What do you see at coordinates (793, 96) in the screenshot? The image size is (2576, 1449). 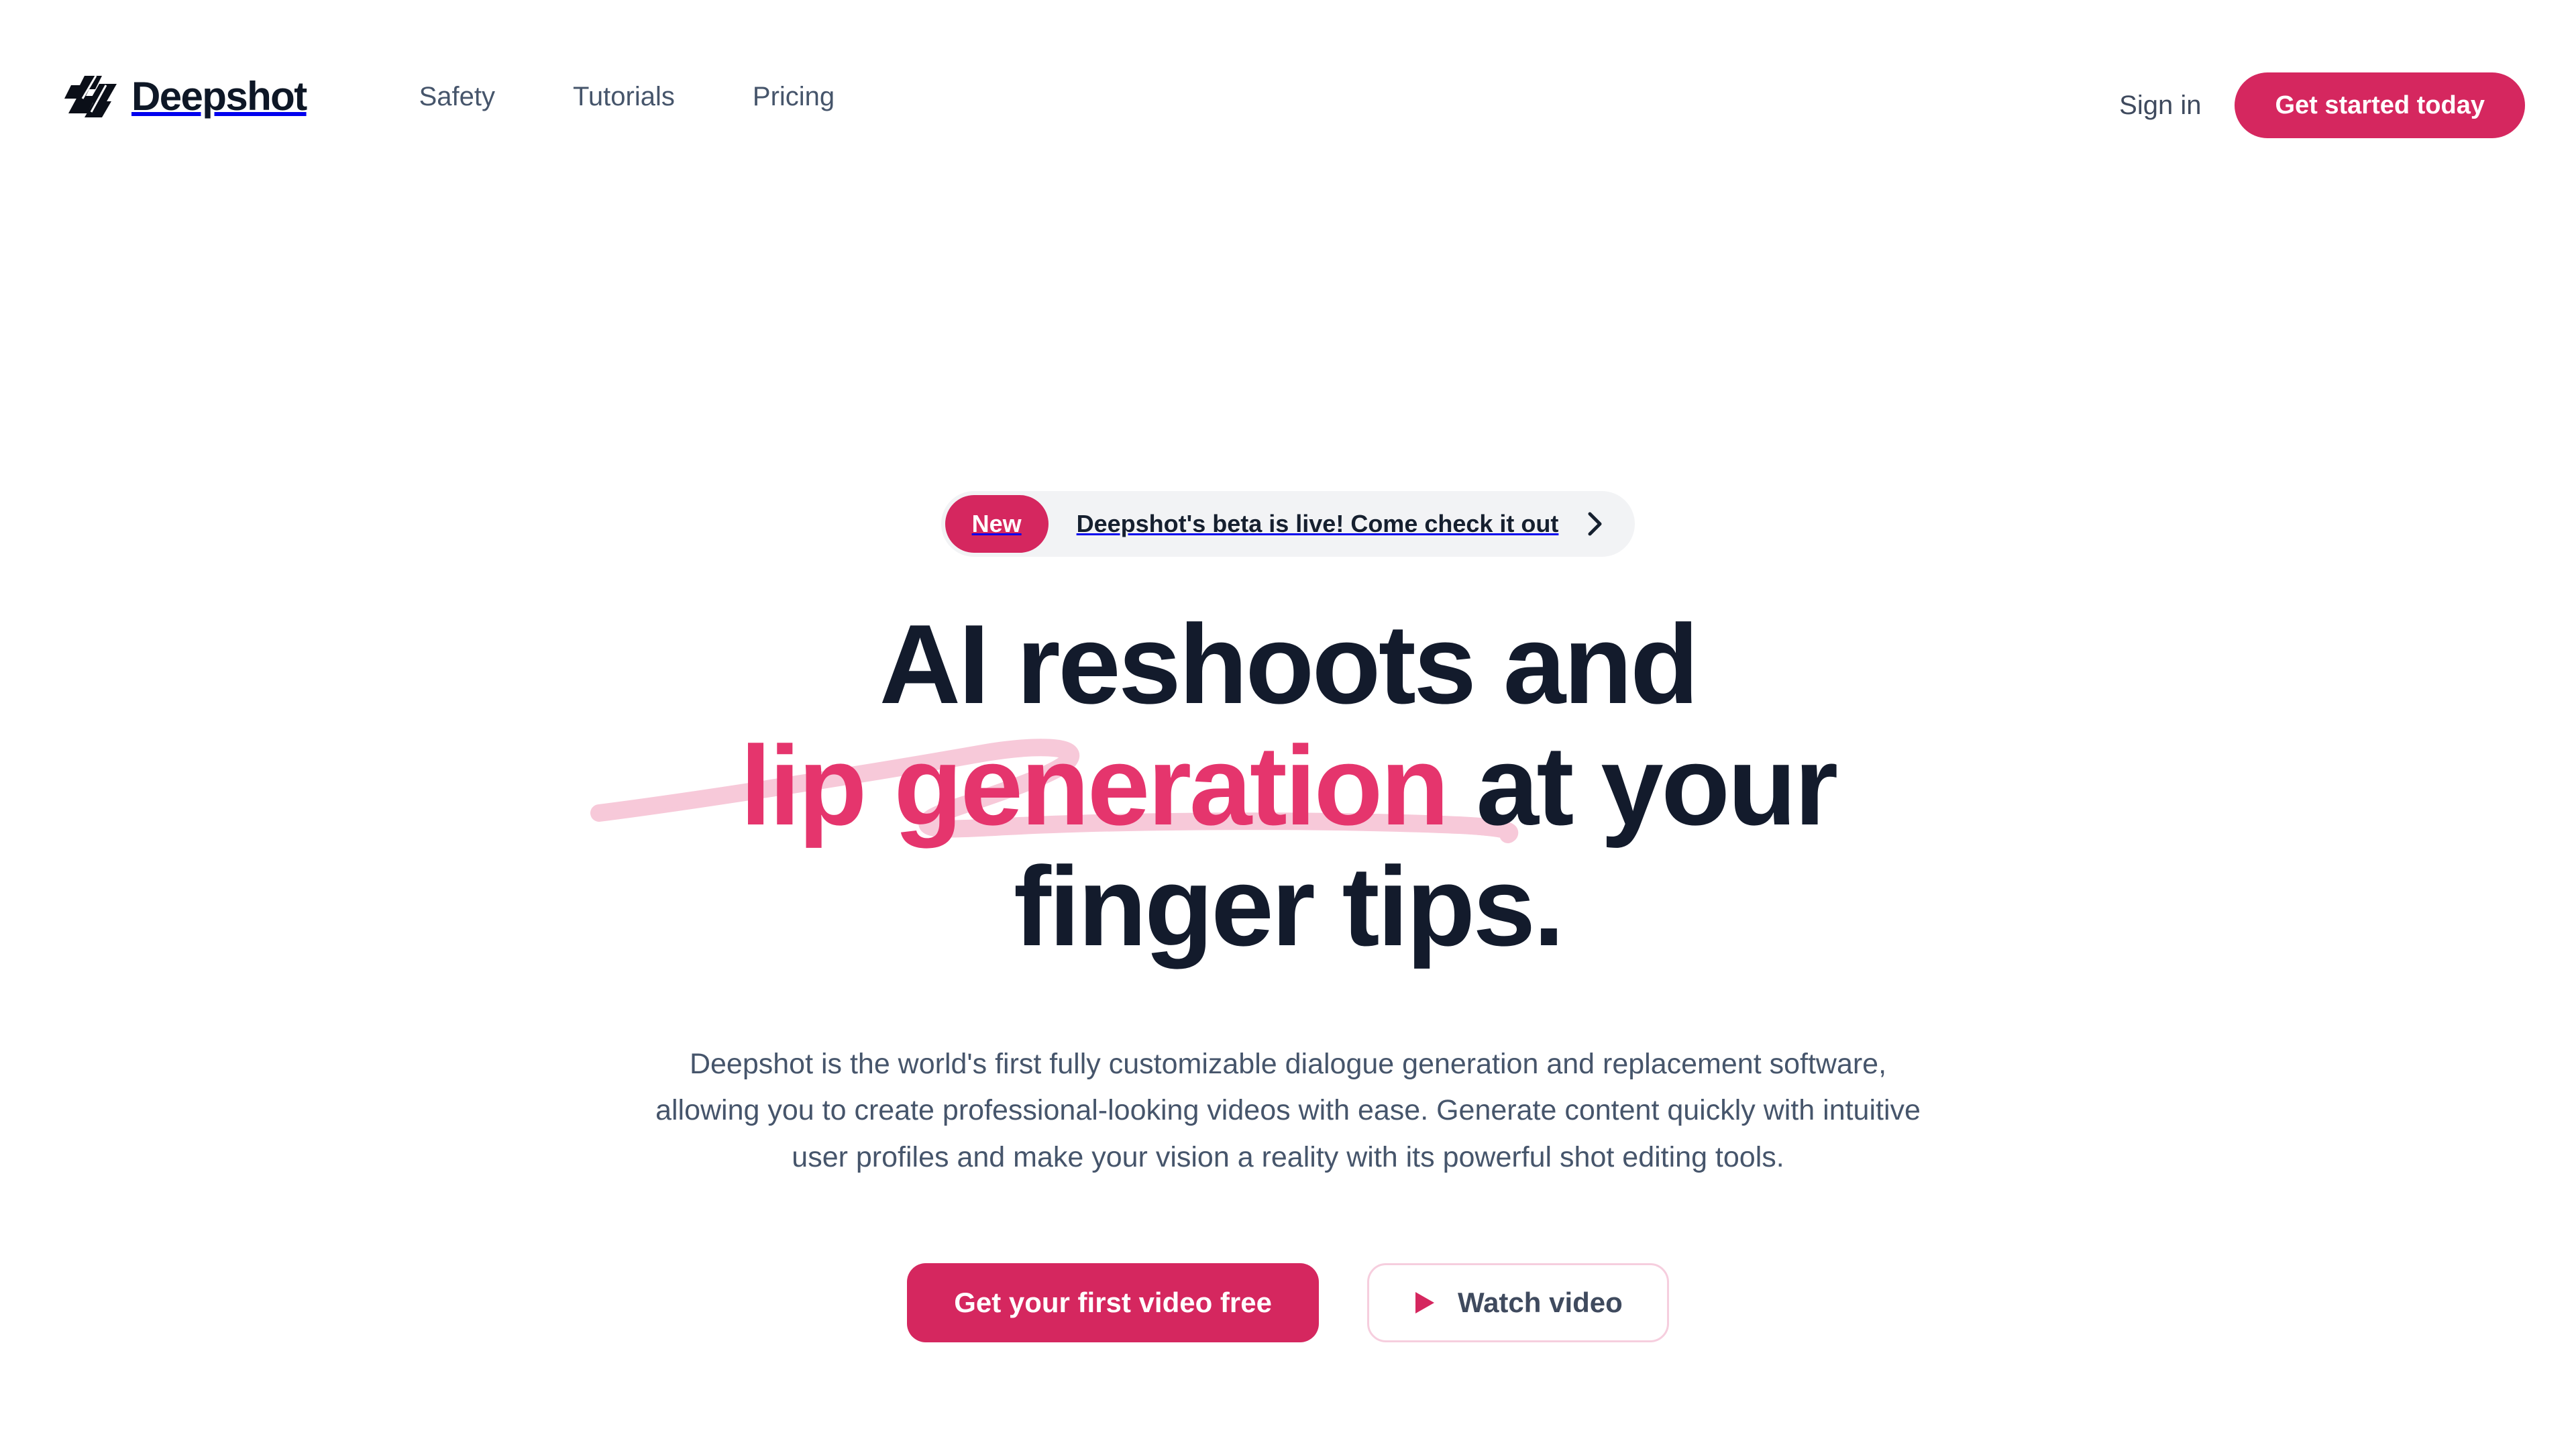 I see `nav-item-pricing: Pricing` at bounding box center [793, 96].